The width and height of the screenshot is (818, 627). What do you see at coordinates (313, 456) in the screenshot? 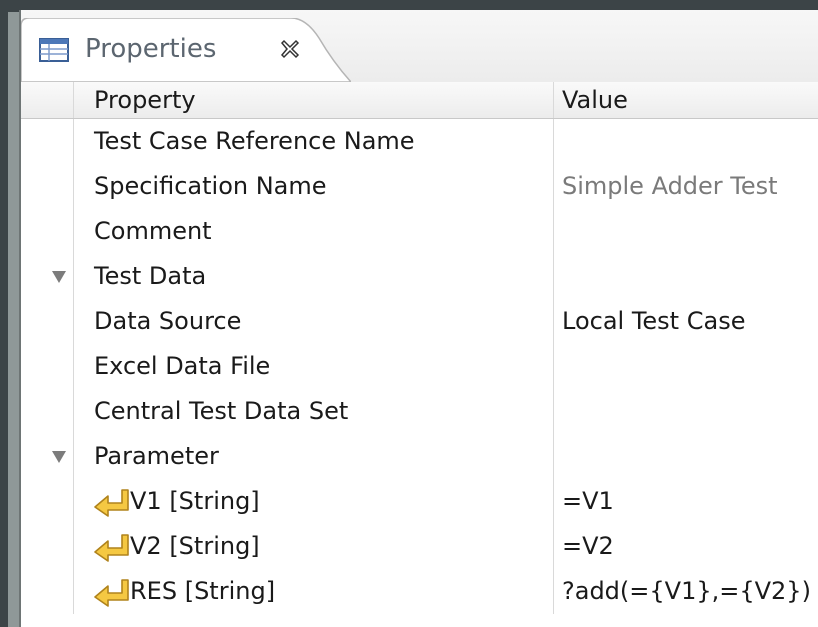
I see `property-cell: Parameter` at bounding box center [313, 456].